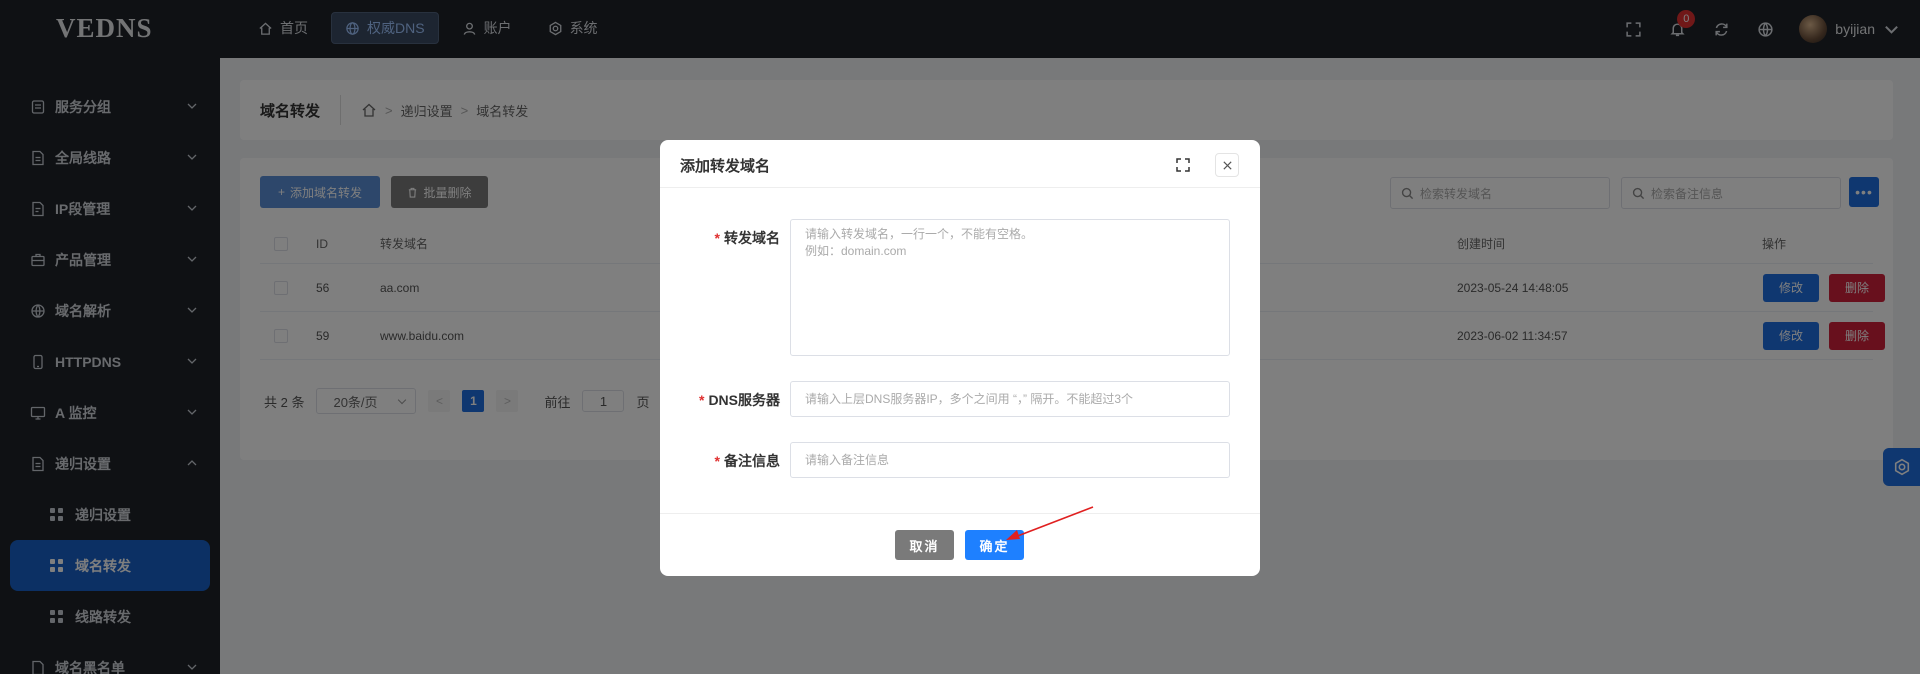 The image size is (1920, 674). Describe the element at coordinates (747, 238) in the screenshot. I see `field-label-domain: * 转发域名` at that location.